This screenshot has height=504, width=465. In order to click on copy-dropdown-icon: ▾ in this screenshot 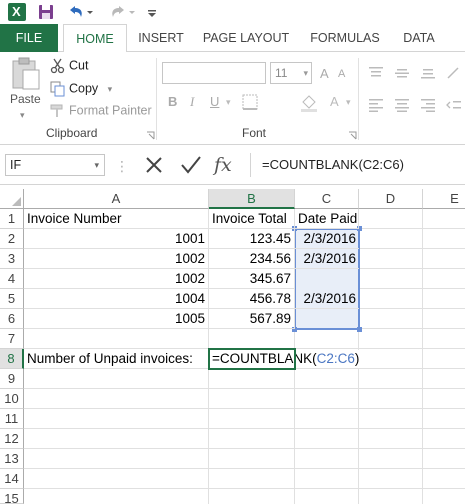, I will do `click(110, 89)`.